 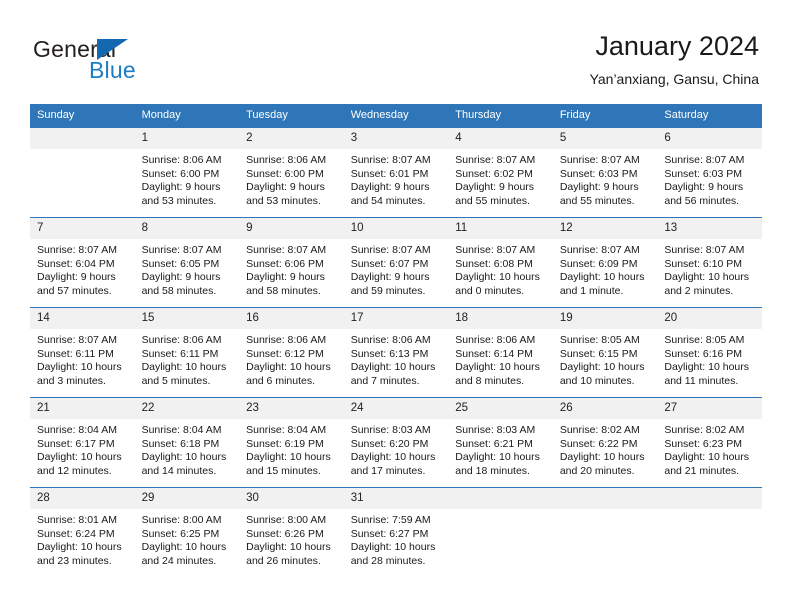 I want to click on sunrise-text: Sunrise: 8:02 AM, so click(x=599, y=430).